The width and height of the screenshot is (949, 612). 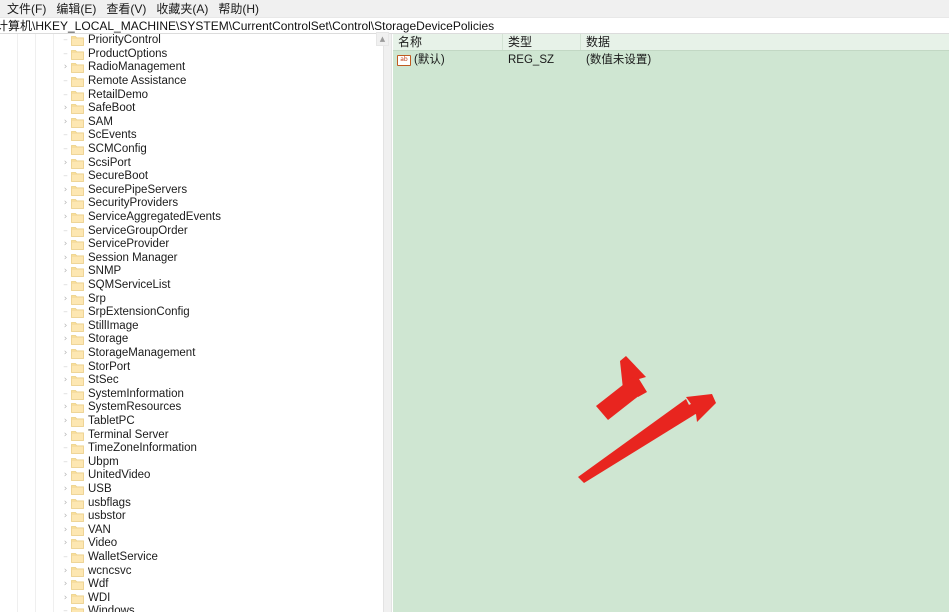 I want to click on tree-item-unitedvideo: › UnitedVideo, so click(x=185, y=476).